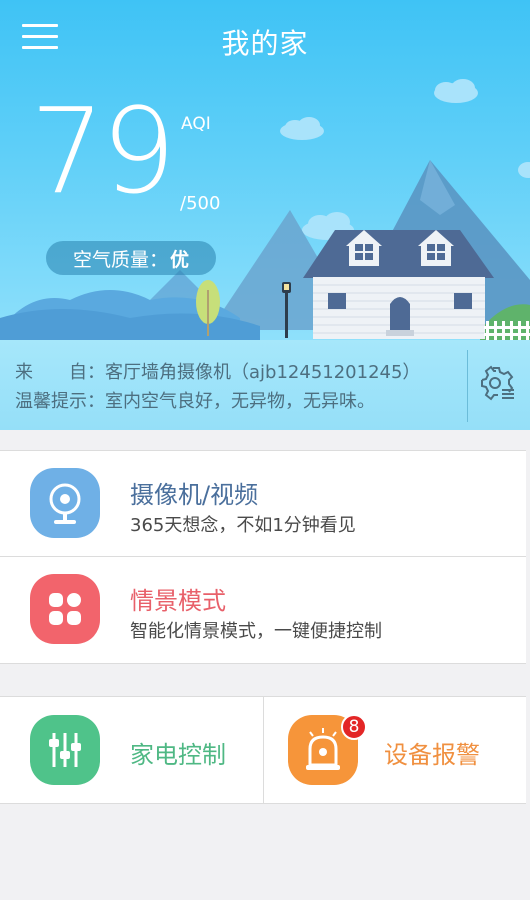 This screenshot has width=530, height=900. I want to click on list-item-scene-mode: 情景模式 智能化情景模式，一键便捷控制, so click(263, 610).